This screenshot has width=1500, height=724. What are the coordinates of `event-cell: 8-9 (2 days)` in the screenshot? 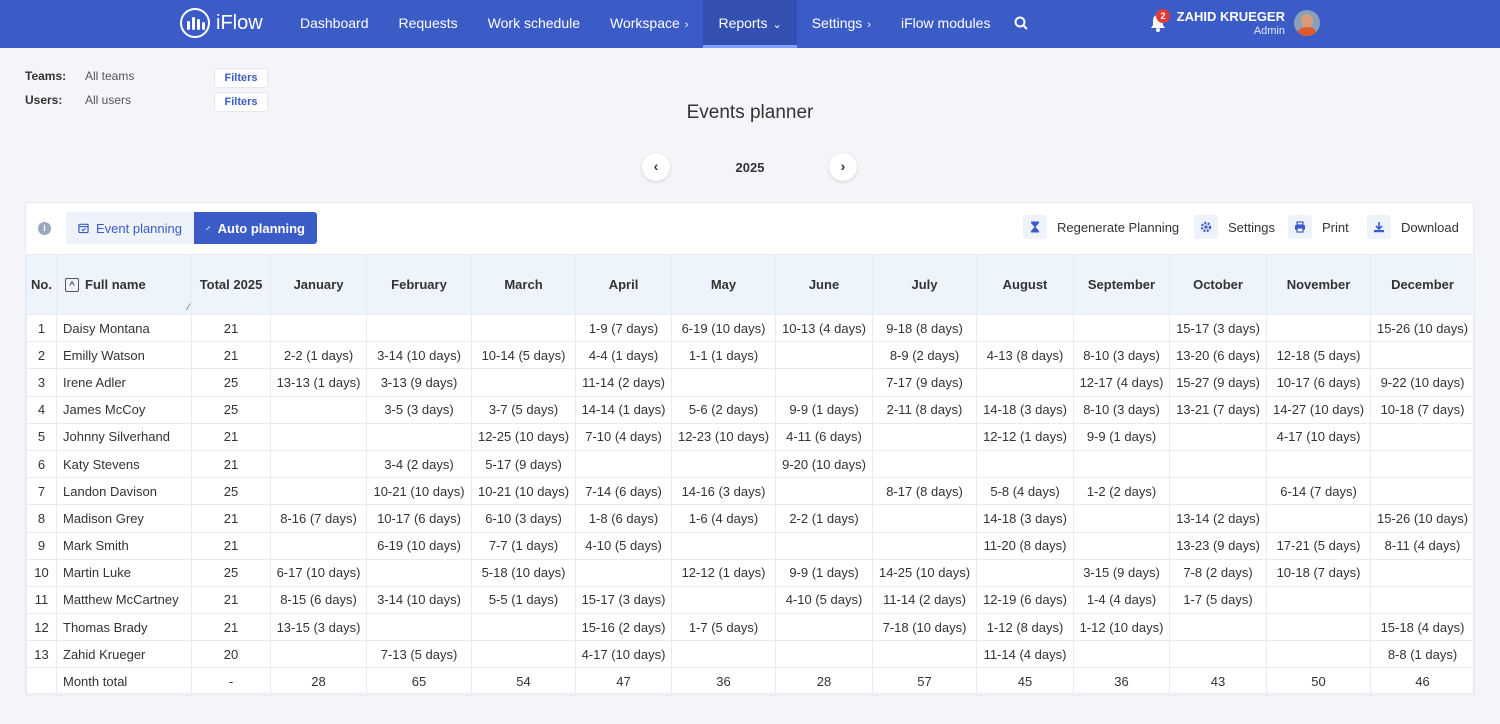 It's located at (924, 355).